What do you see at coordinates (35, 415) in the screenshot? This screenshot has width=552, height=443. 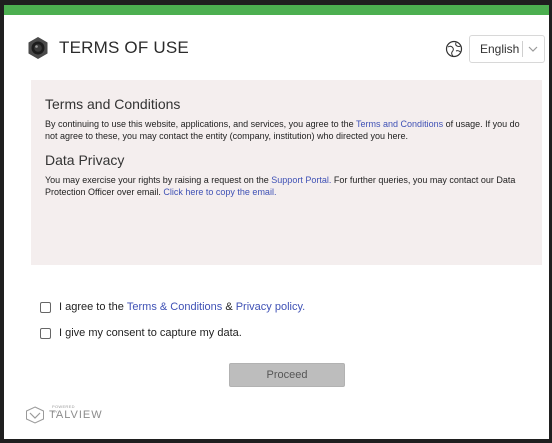 I see `talview-logo-icon` at bounding box center [35, 415].